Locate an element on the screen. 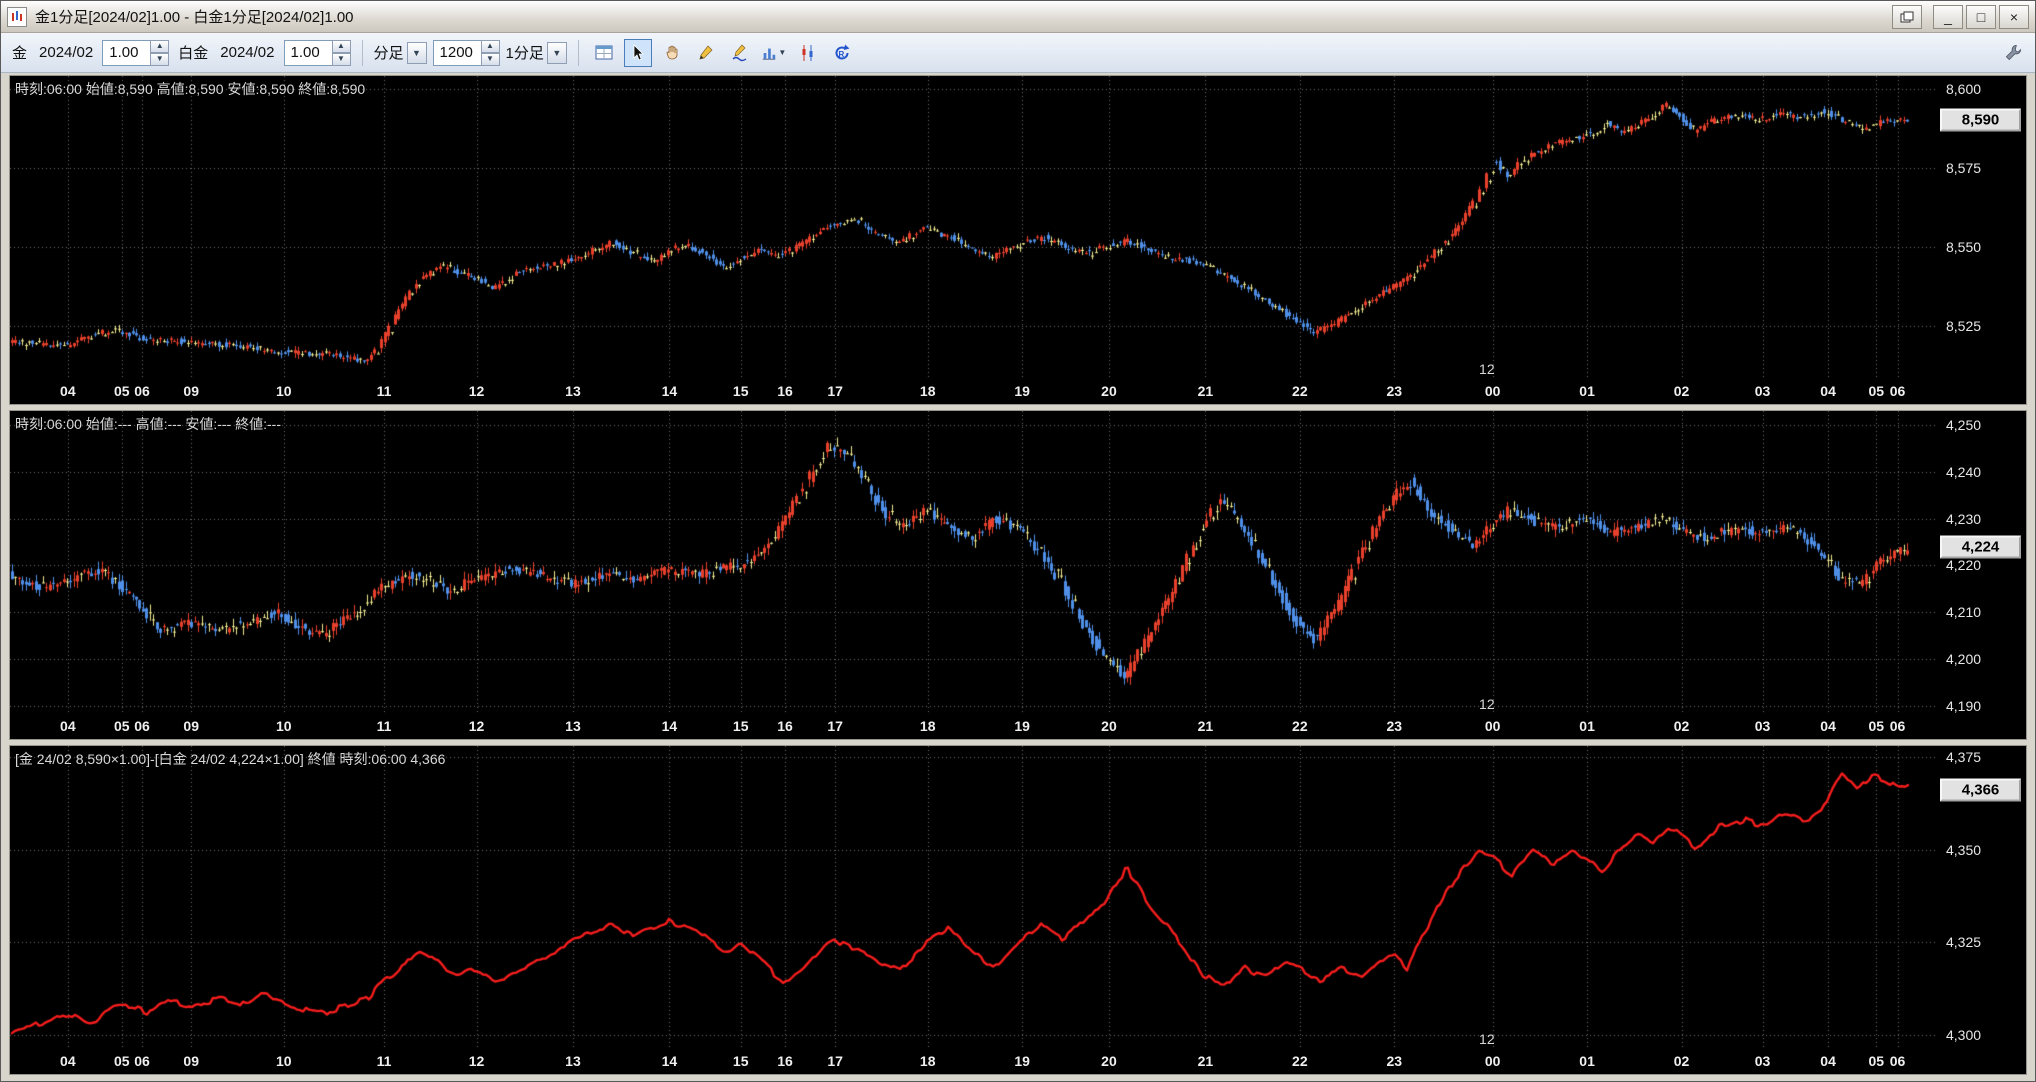 This screenshot has height=1082, width=2036. price-tick-label: 4,250 is located at coordinates (1964, 425).